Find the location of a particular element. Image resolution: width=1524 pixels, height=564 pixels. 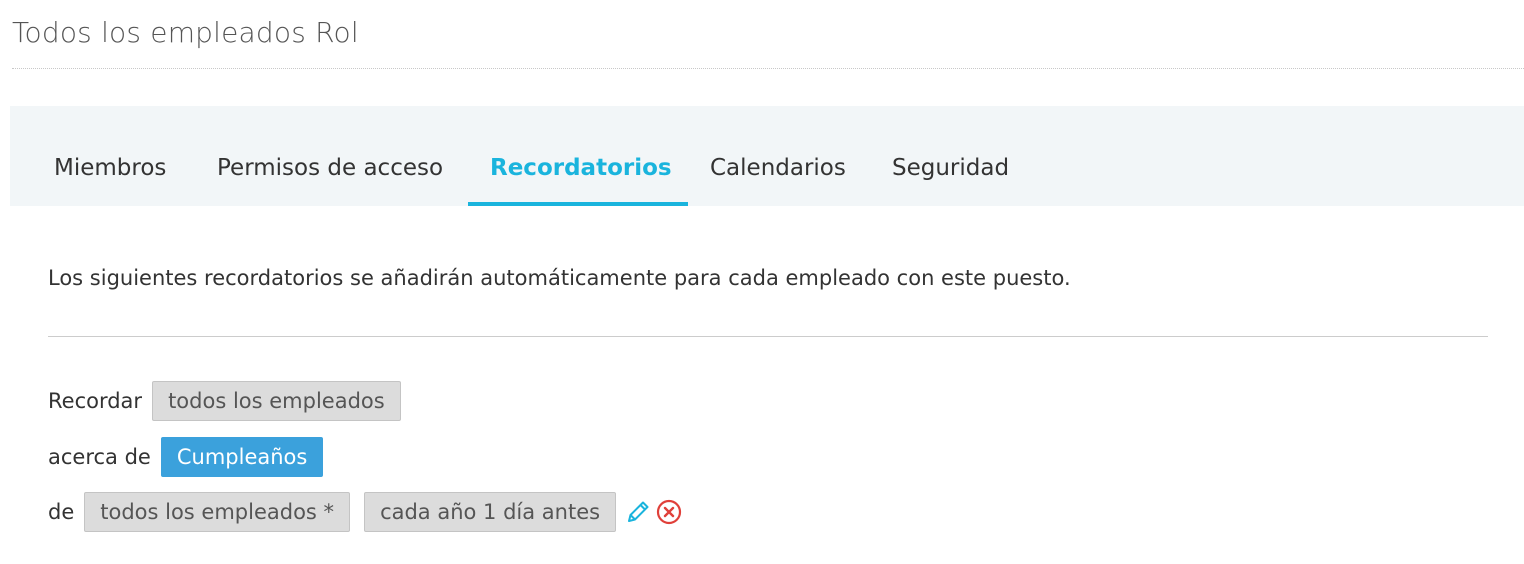

page-title: Todos los empleados Rol is located at coordinates (185, 32).